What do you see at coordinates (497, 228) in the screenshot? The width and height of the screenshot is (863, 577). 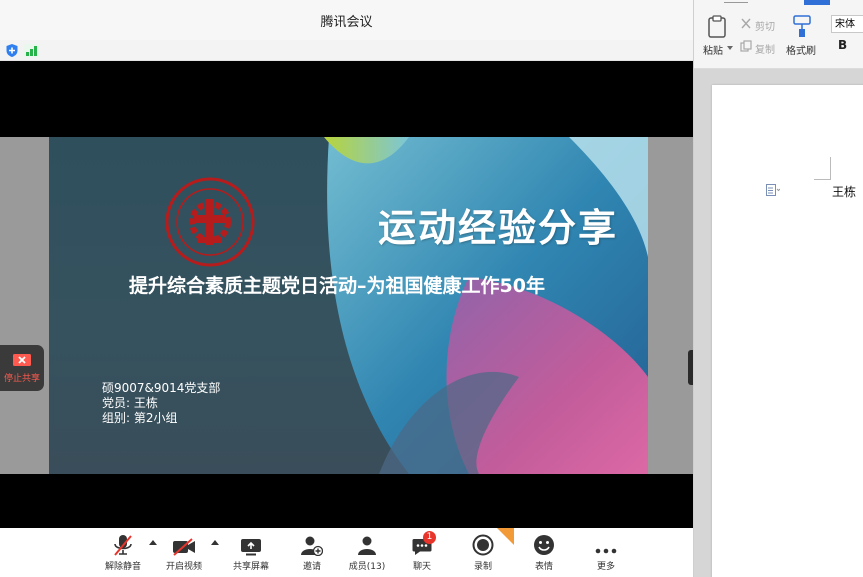 I see `slide-title: 运动经验分享` at bounding box center [497, 228].